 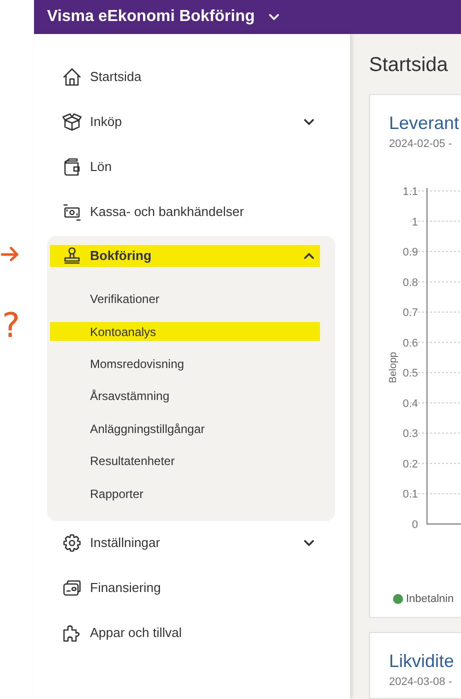 What do you see at coordinates (410, 313) in the screenshot?
I see `tick-label: 0.7` at bounding box center [410, 313].